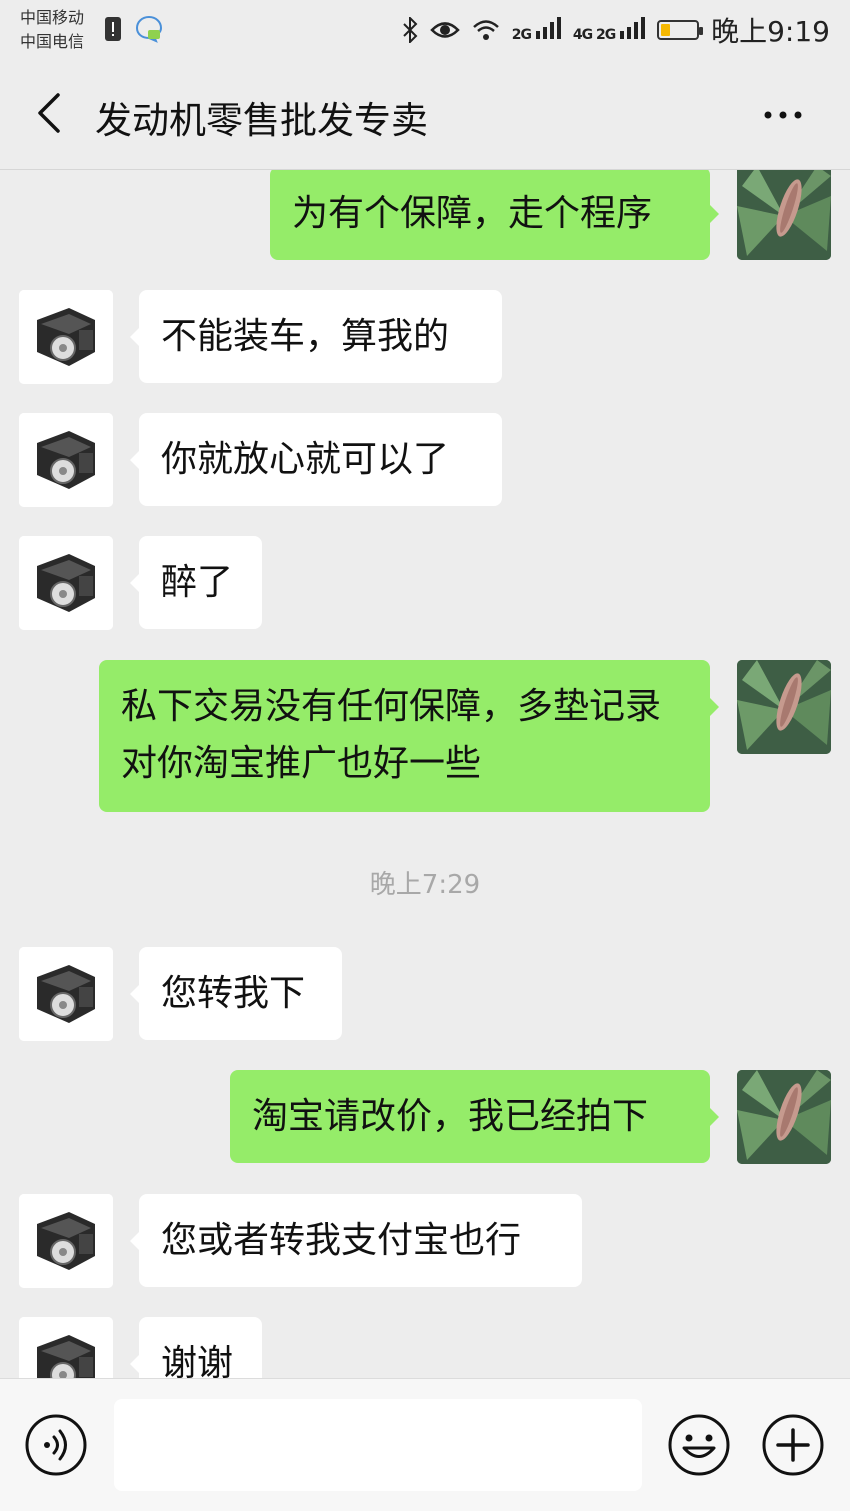 The image size is (850, 1511). I want to click on clock: 晚上9:19, so click(770, 31).